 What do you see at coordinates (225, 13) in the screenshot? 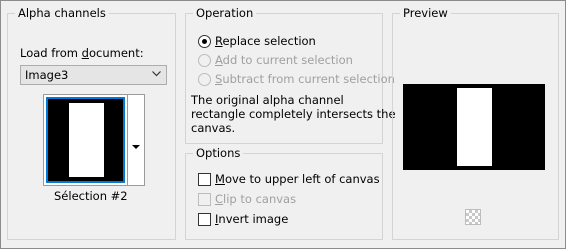
I see `operation-title: Operation` at bounding box center [225, 13].